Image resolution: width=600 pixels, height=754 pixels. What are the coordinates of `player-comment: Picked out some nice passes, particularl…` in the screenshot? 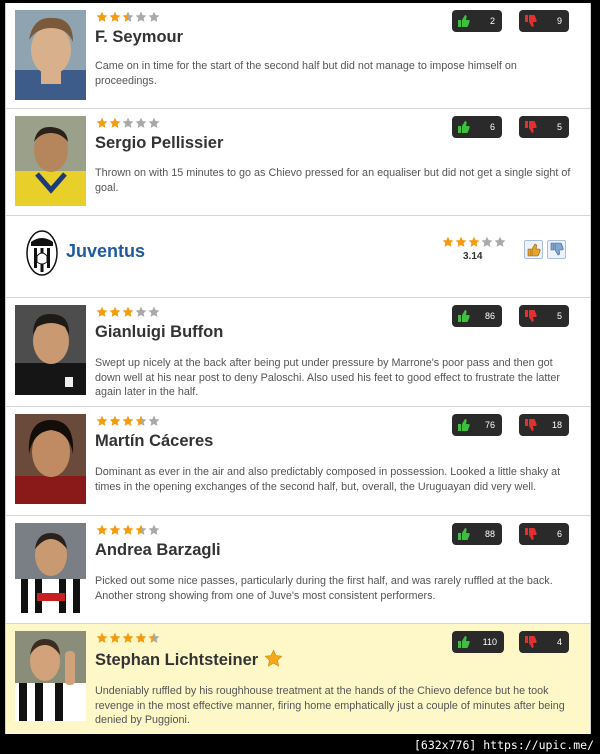 It's located at (324, 588).